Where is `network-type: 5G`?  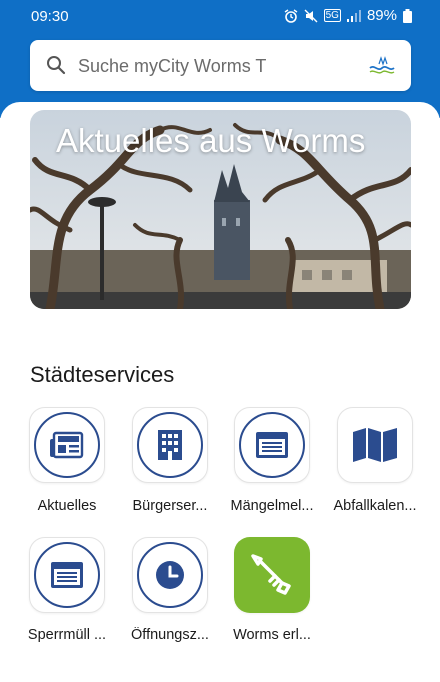
network-type: 5G is located at coordinates (332, 15).